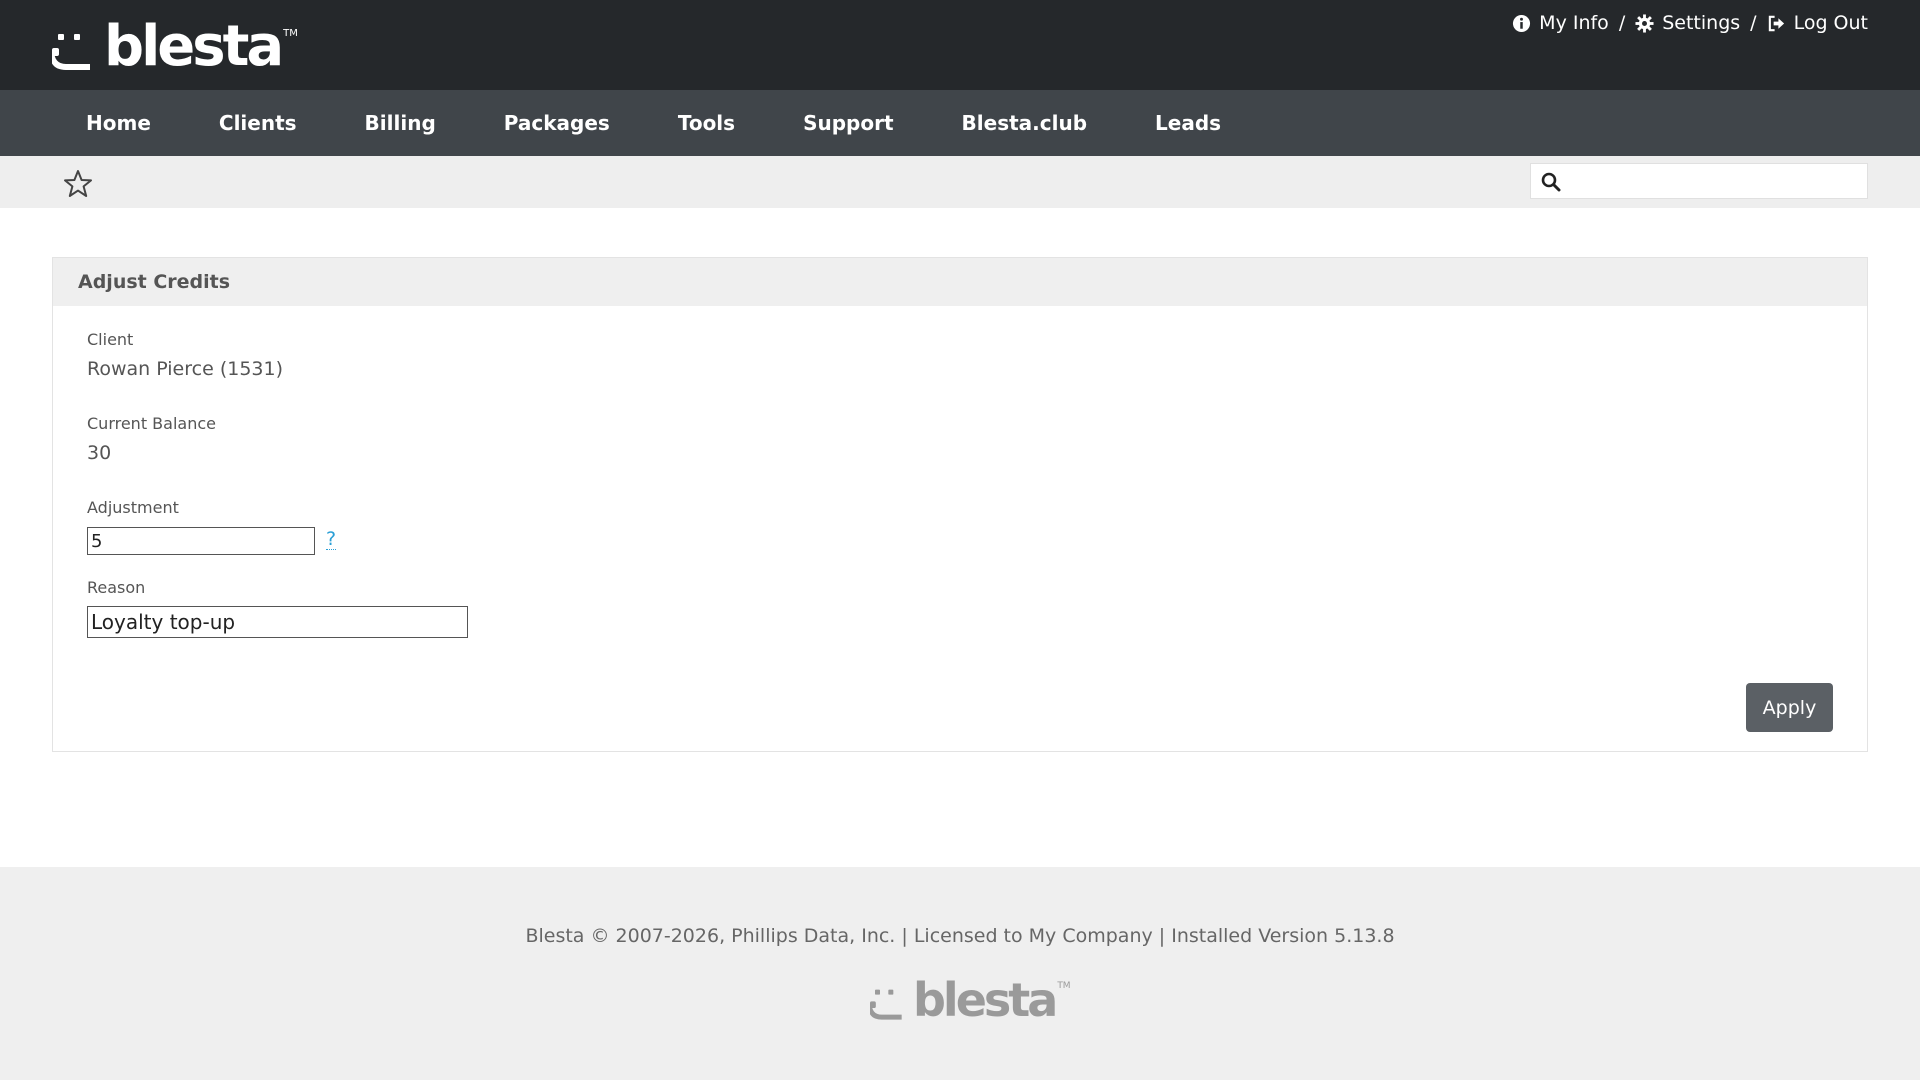  Describe the element at coordinates (290, 33) in the screenshot. I see `logo-trademark: TM` at that location.